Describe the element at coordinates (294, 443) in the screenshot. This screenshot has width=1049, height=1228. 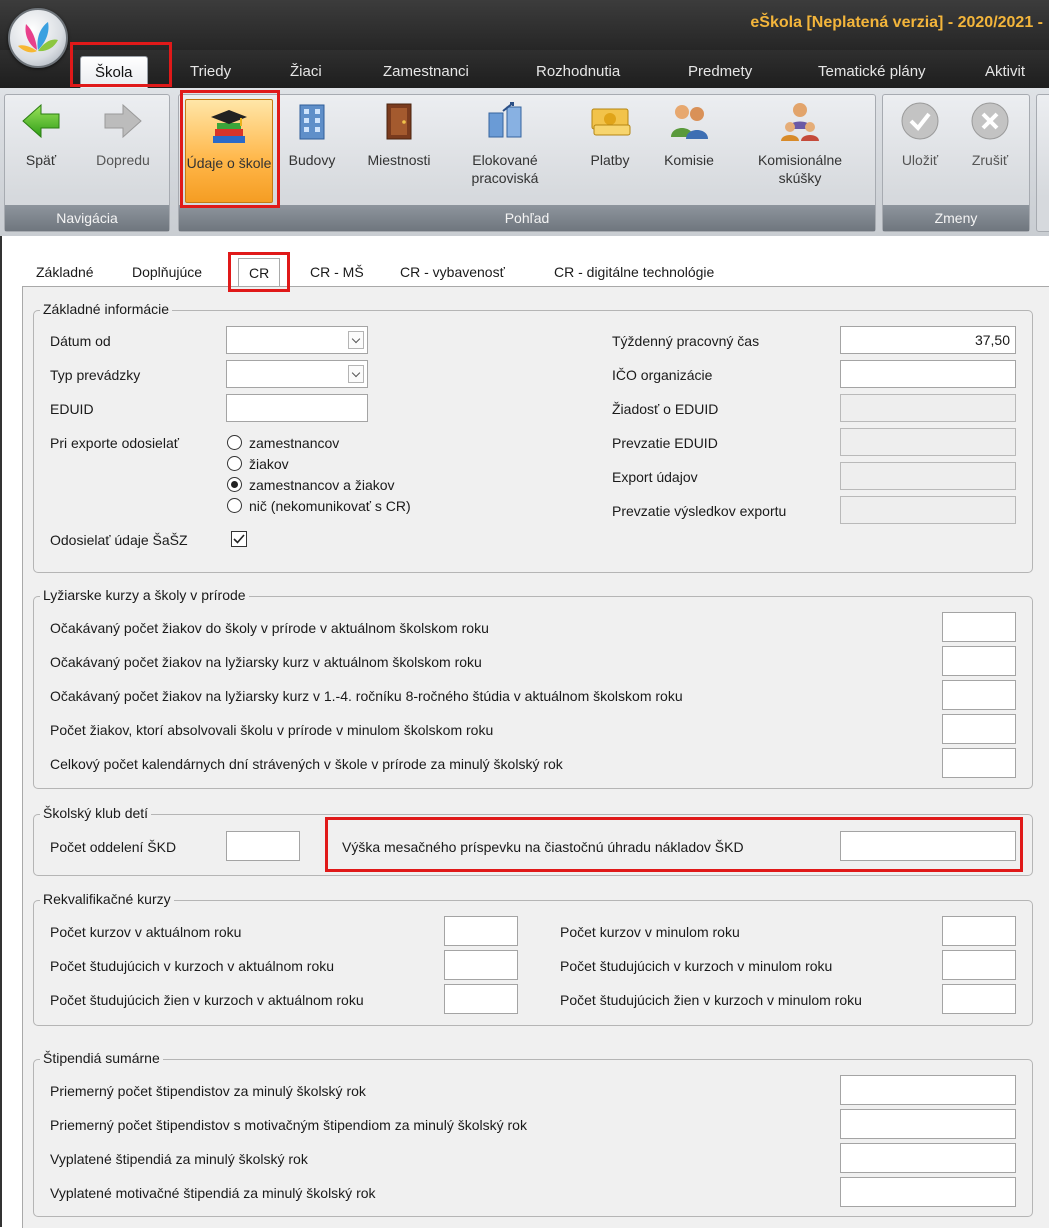
I see `radio-zamestnancov-label: zamestnancov` at that location.